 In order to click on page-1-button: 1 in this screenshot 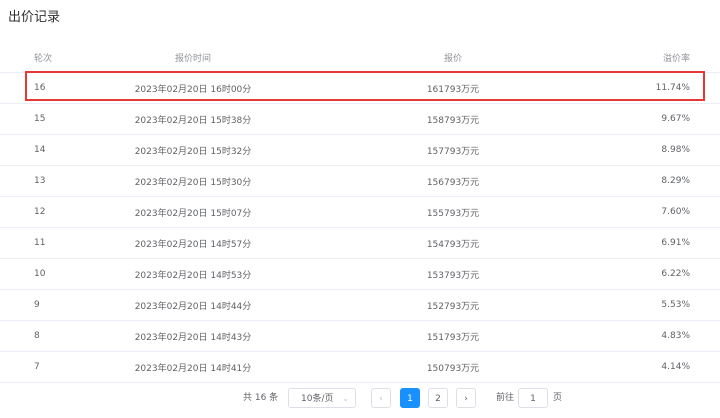, I will do `click(410, 398)`.